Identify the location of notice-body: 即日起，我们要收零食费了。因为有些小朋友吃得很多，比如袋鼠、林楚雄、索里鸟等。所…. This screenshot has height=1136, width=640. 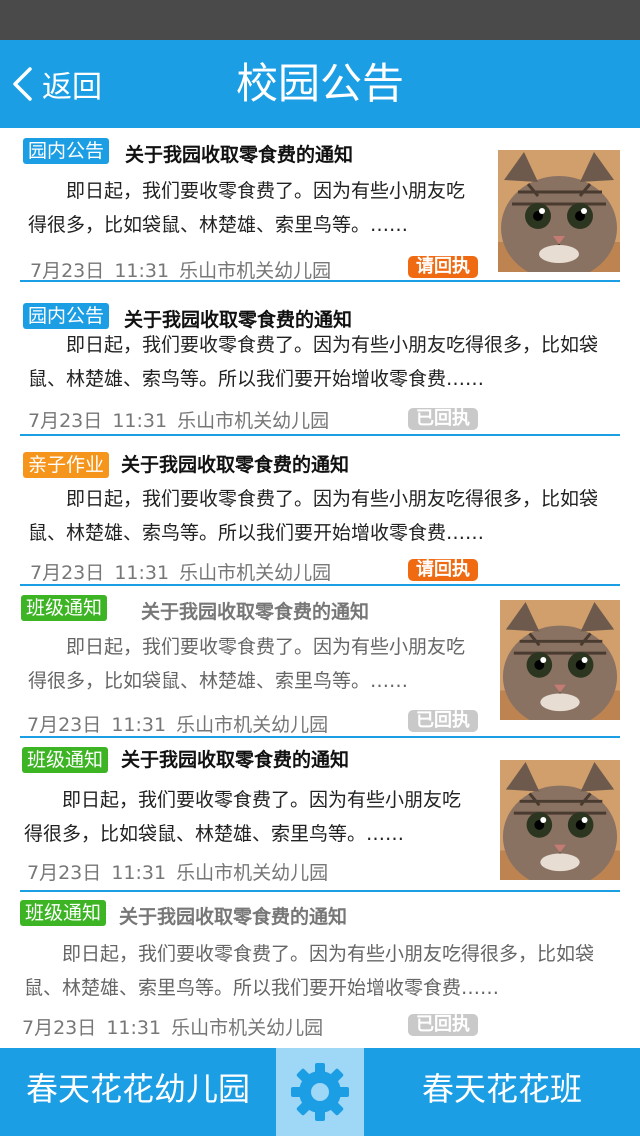
(309, 971).